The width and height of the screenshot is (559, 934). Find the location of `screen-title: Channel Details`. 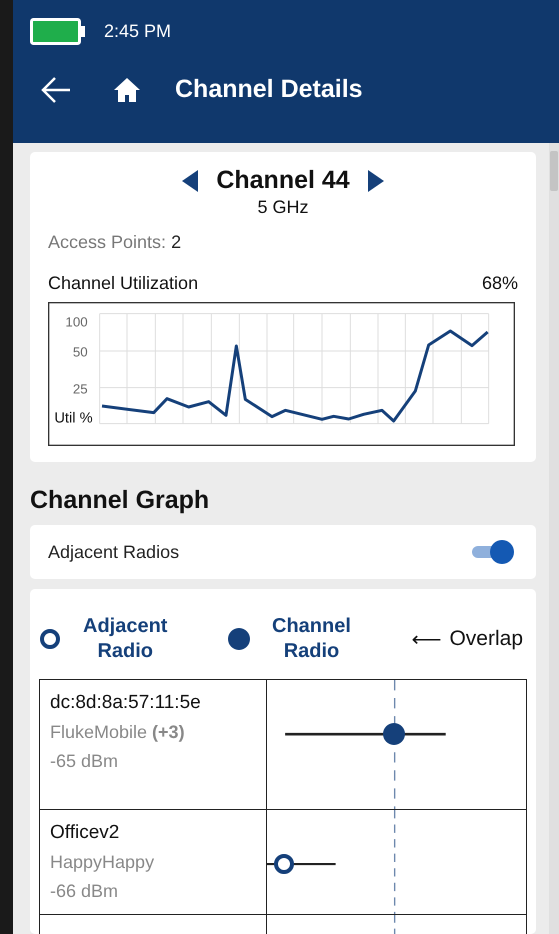

screen-title: Channel Details is located at coordinates (269, 89).